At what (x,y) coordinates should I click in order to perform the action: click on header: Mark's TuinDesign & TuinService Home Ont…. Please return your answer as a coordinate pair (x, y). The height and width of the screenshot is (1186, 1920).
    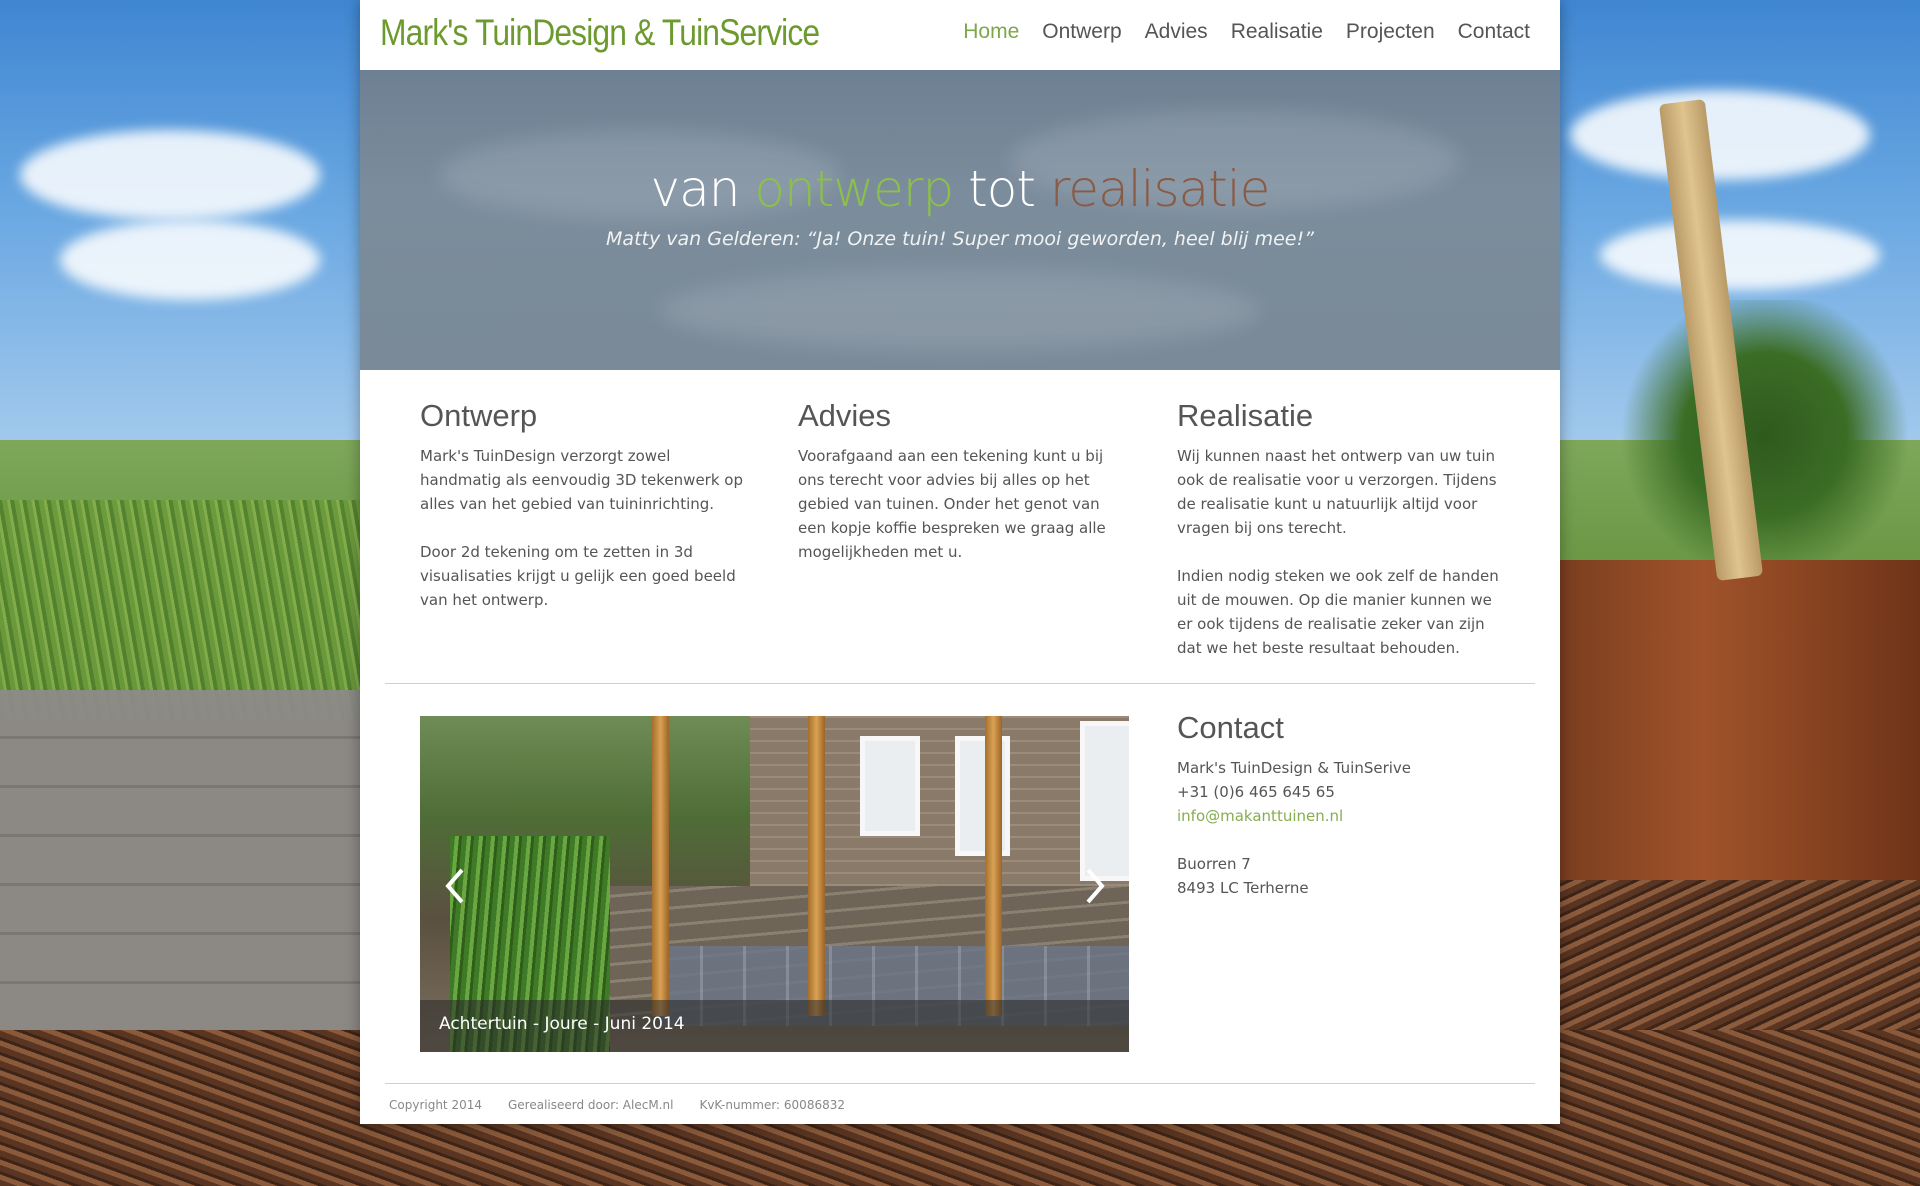
    Looking at the image, I should click on (960, 35).